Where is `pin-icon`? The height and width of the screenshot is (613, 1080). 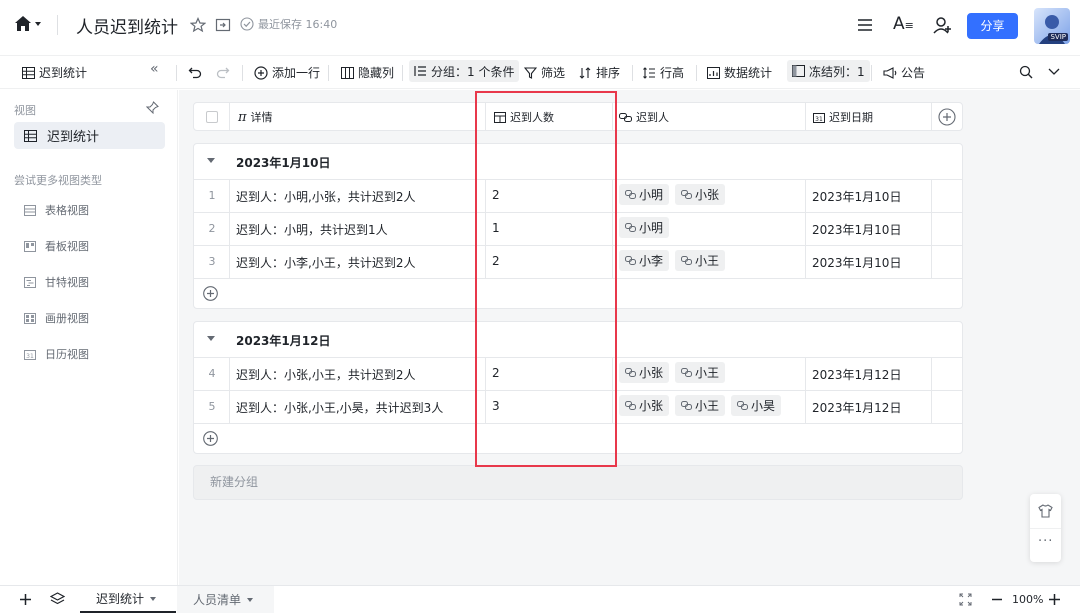
pin-icon is located at coordinates (152, 107).